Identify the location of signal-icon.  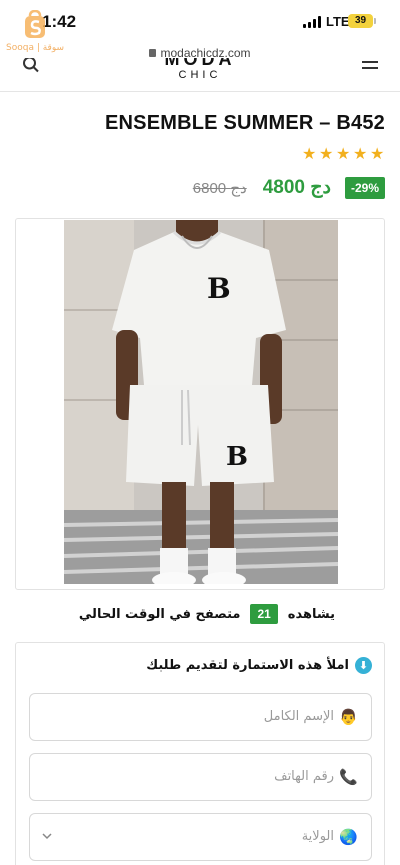
(313, 22).